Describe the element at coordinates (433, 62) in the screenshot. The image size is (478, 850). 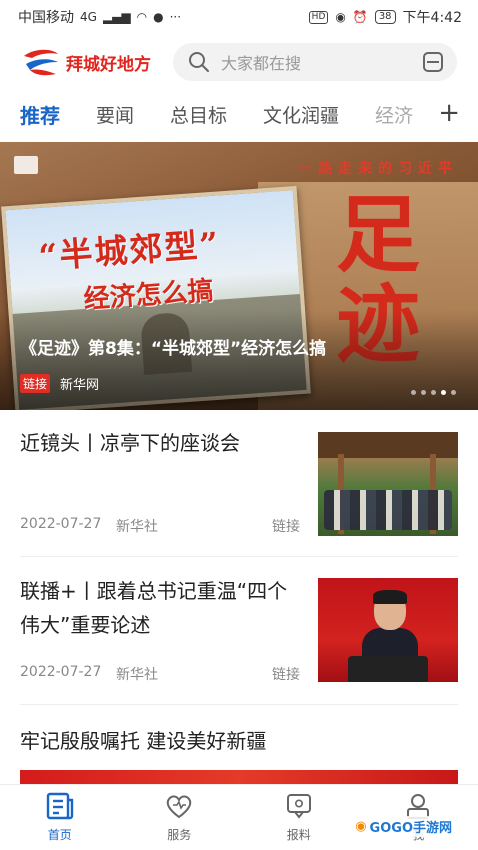
I see `scan-icon` at that location.